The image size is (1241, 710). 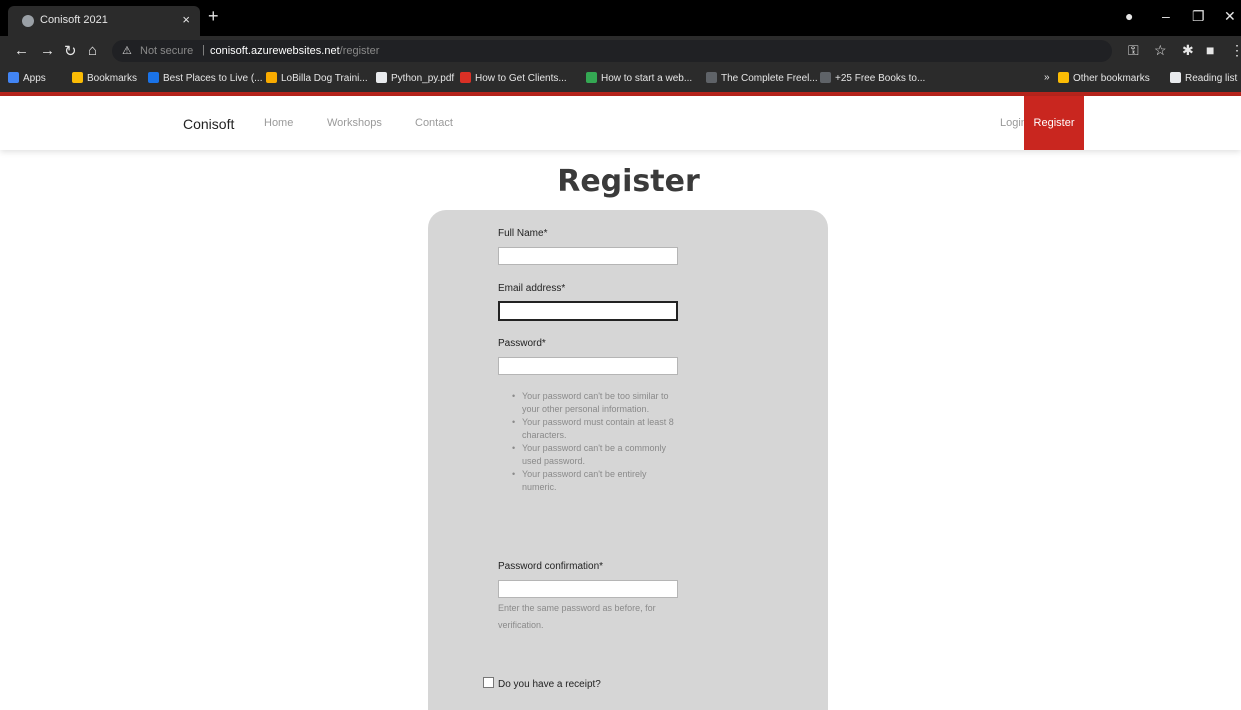 What do you see at coordinates (522, 343) in the screenshot?
I see `password-label: Password*` at bounding box center [522, 343].